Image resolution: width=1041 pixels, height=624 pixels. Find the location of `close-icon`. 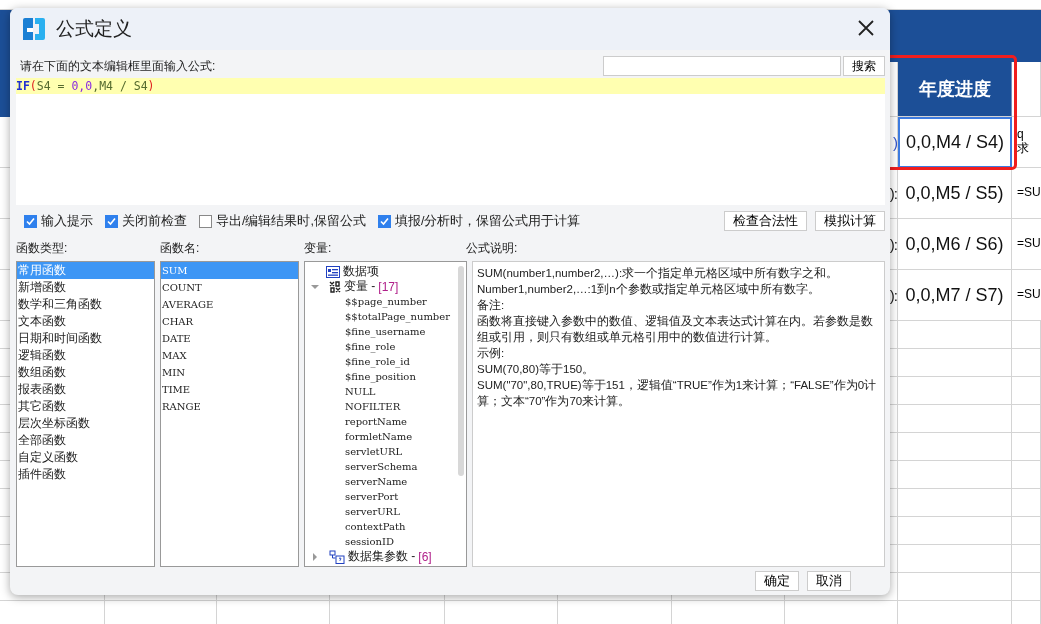

close-icon is located at coordinates (866, 27).